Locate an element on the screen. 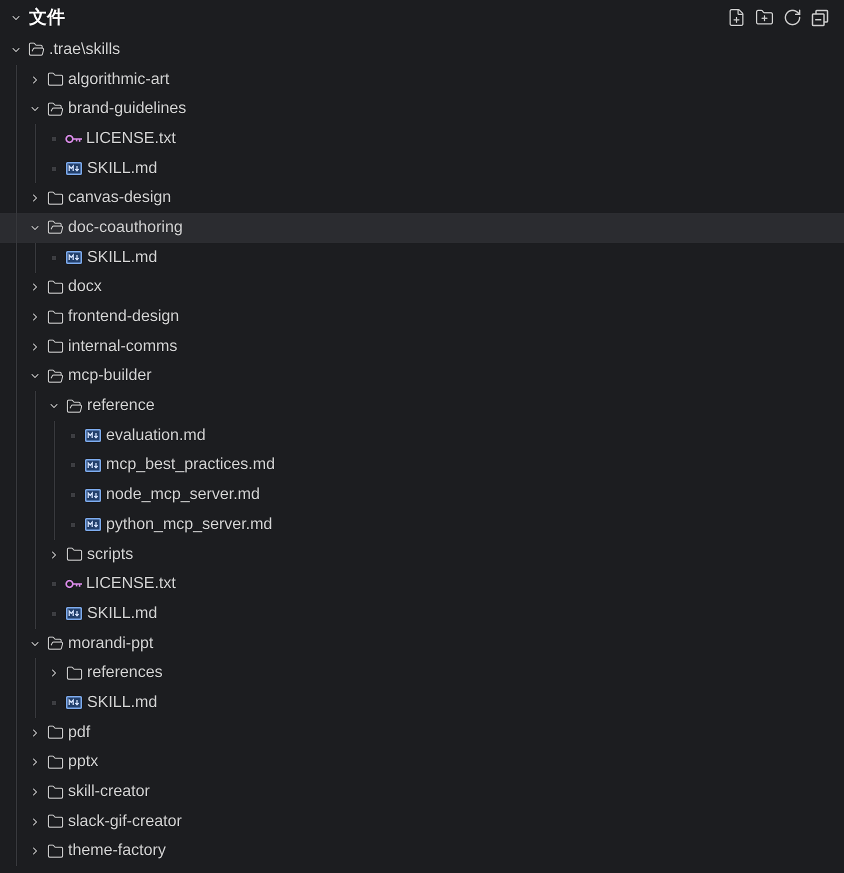 The image size is (844, 873). tree-item: mcp-builder is located at coordinates (422, 377).